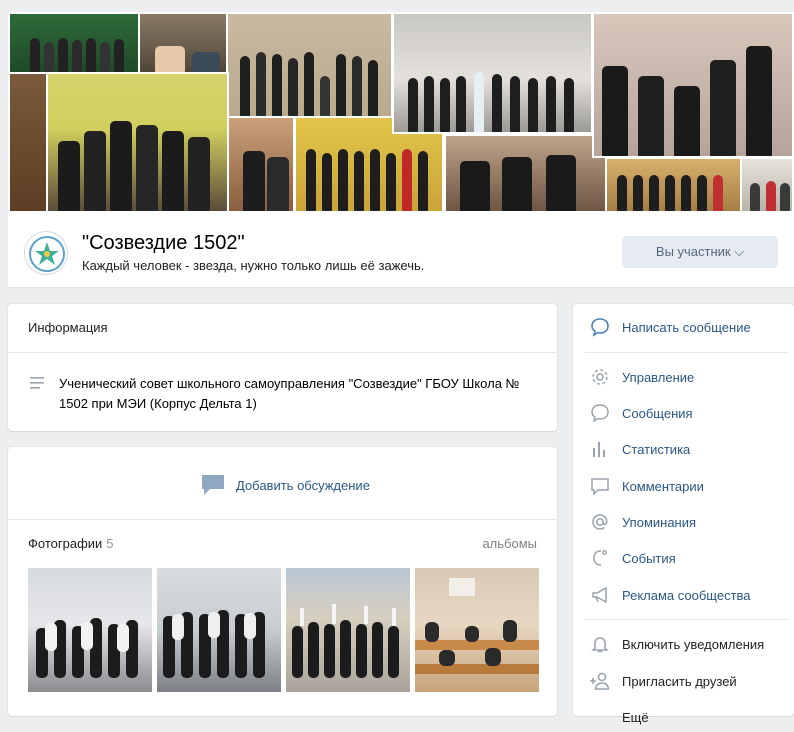  I want to click on bell-icon, so click(600, 644).